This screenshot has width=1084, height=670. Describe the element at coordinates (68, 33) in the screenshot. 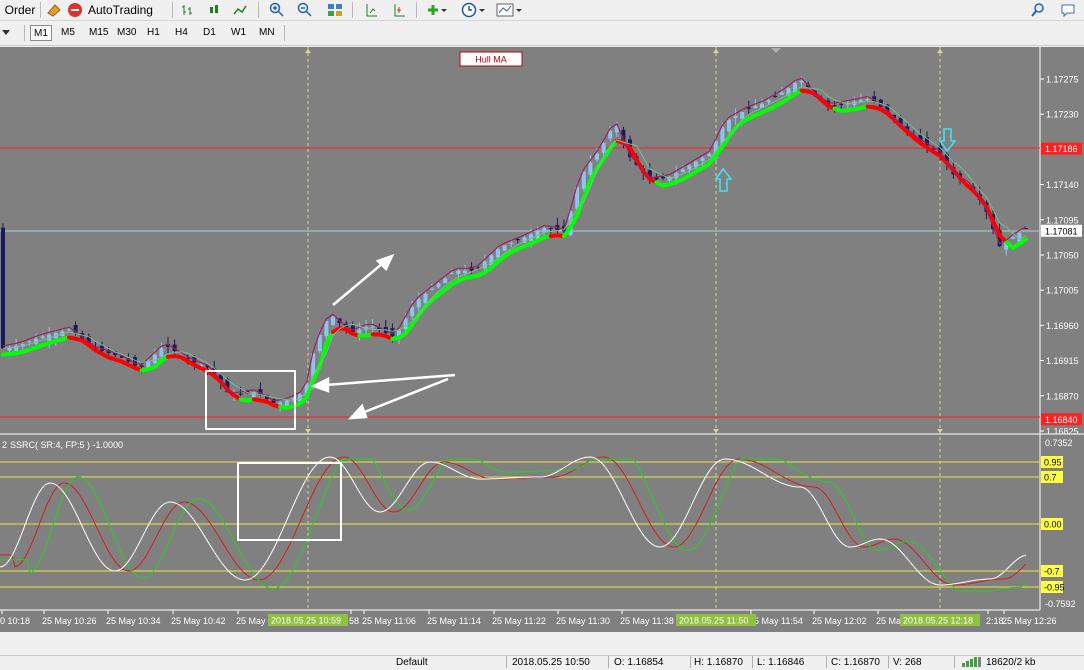

I see `timeframe-m5: M5` at that location.